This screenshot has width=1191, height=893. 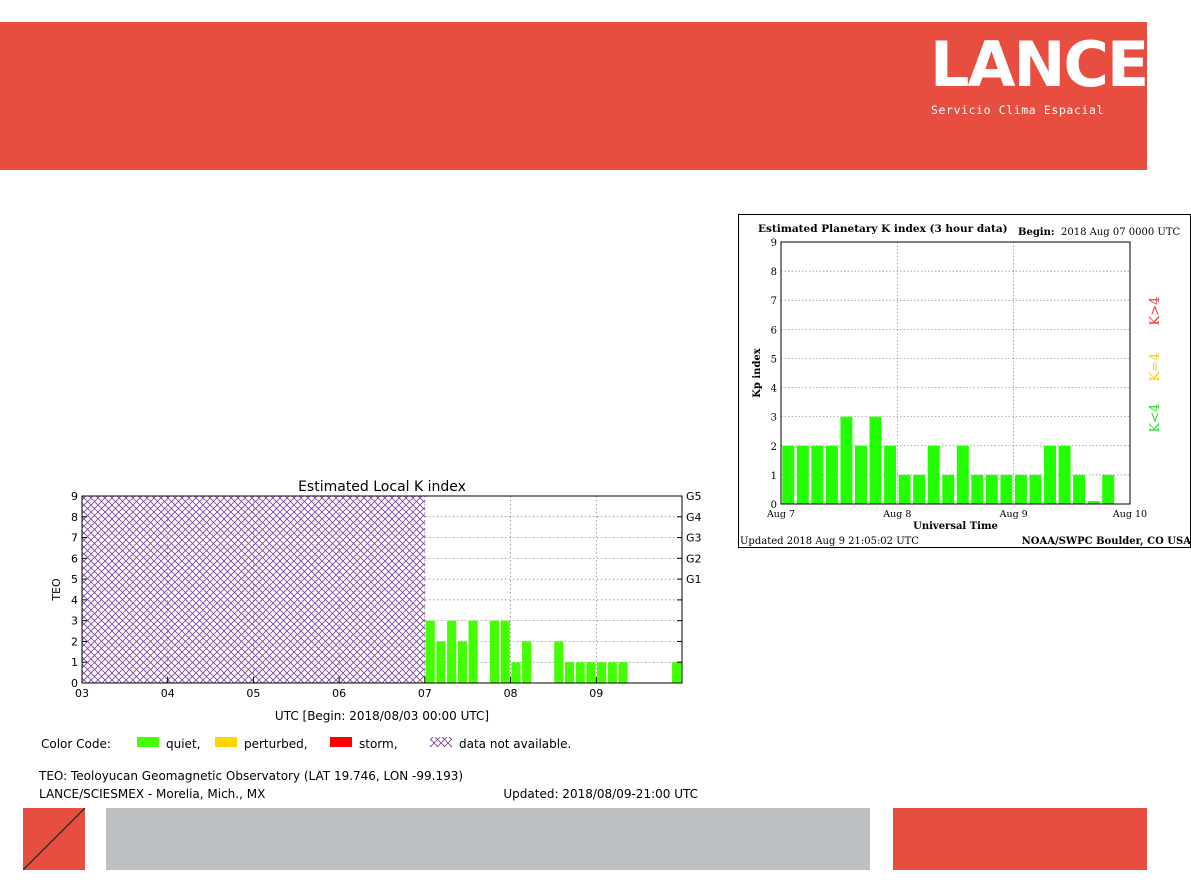 What do you see at coordinates (829, 541) in the screenshot?
I see `kp-updated: Updated 2018 Aug 9 21:05:02 UTC` at bounding box center [829, 541].